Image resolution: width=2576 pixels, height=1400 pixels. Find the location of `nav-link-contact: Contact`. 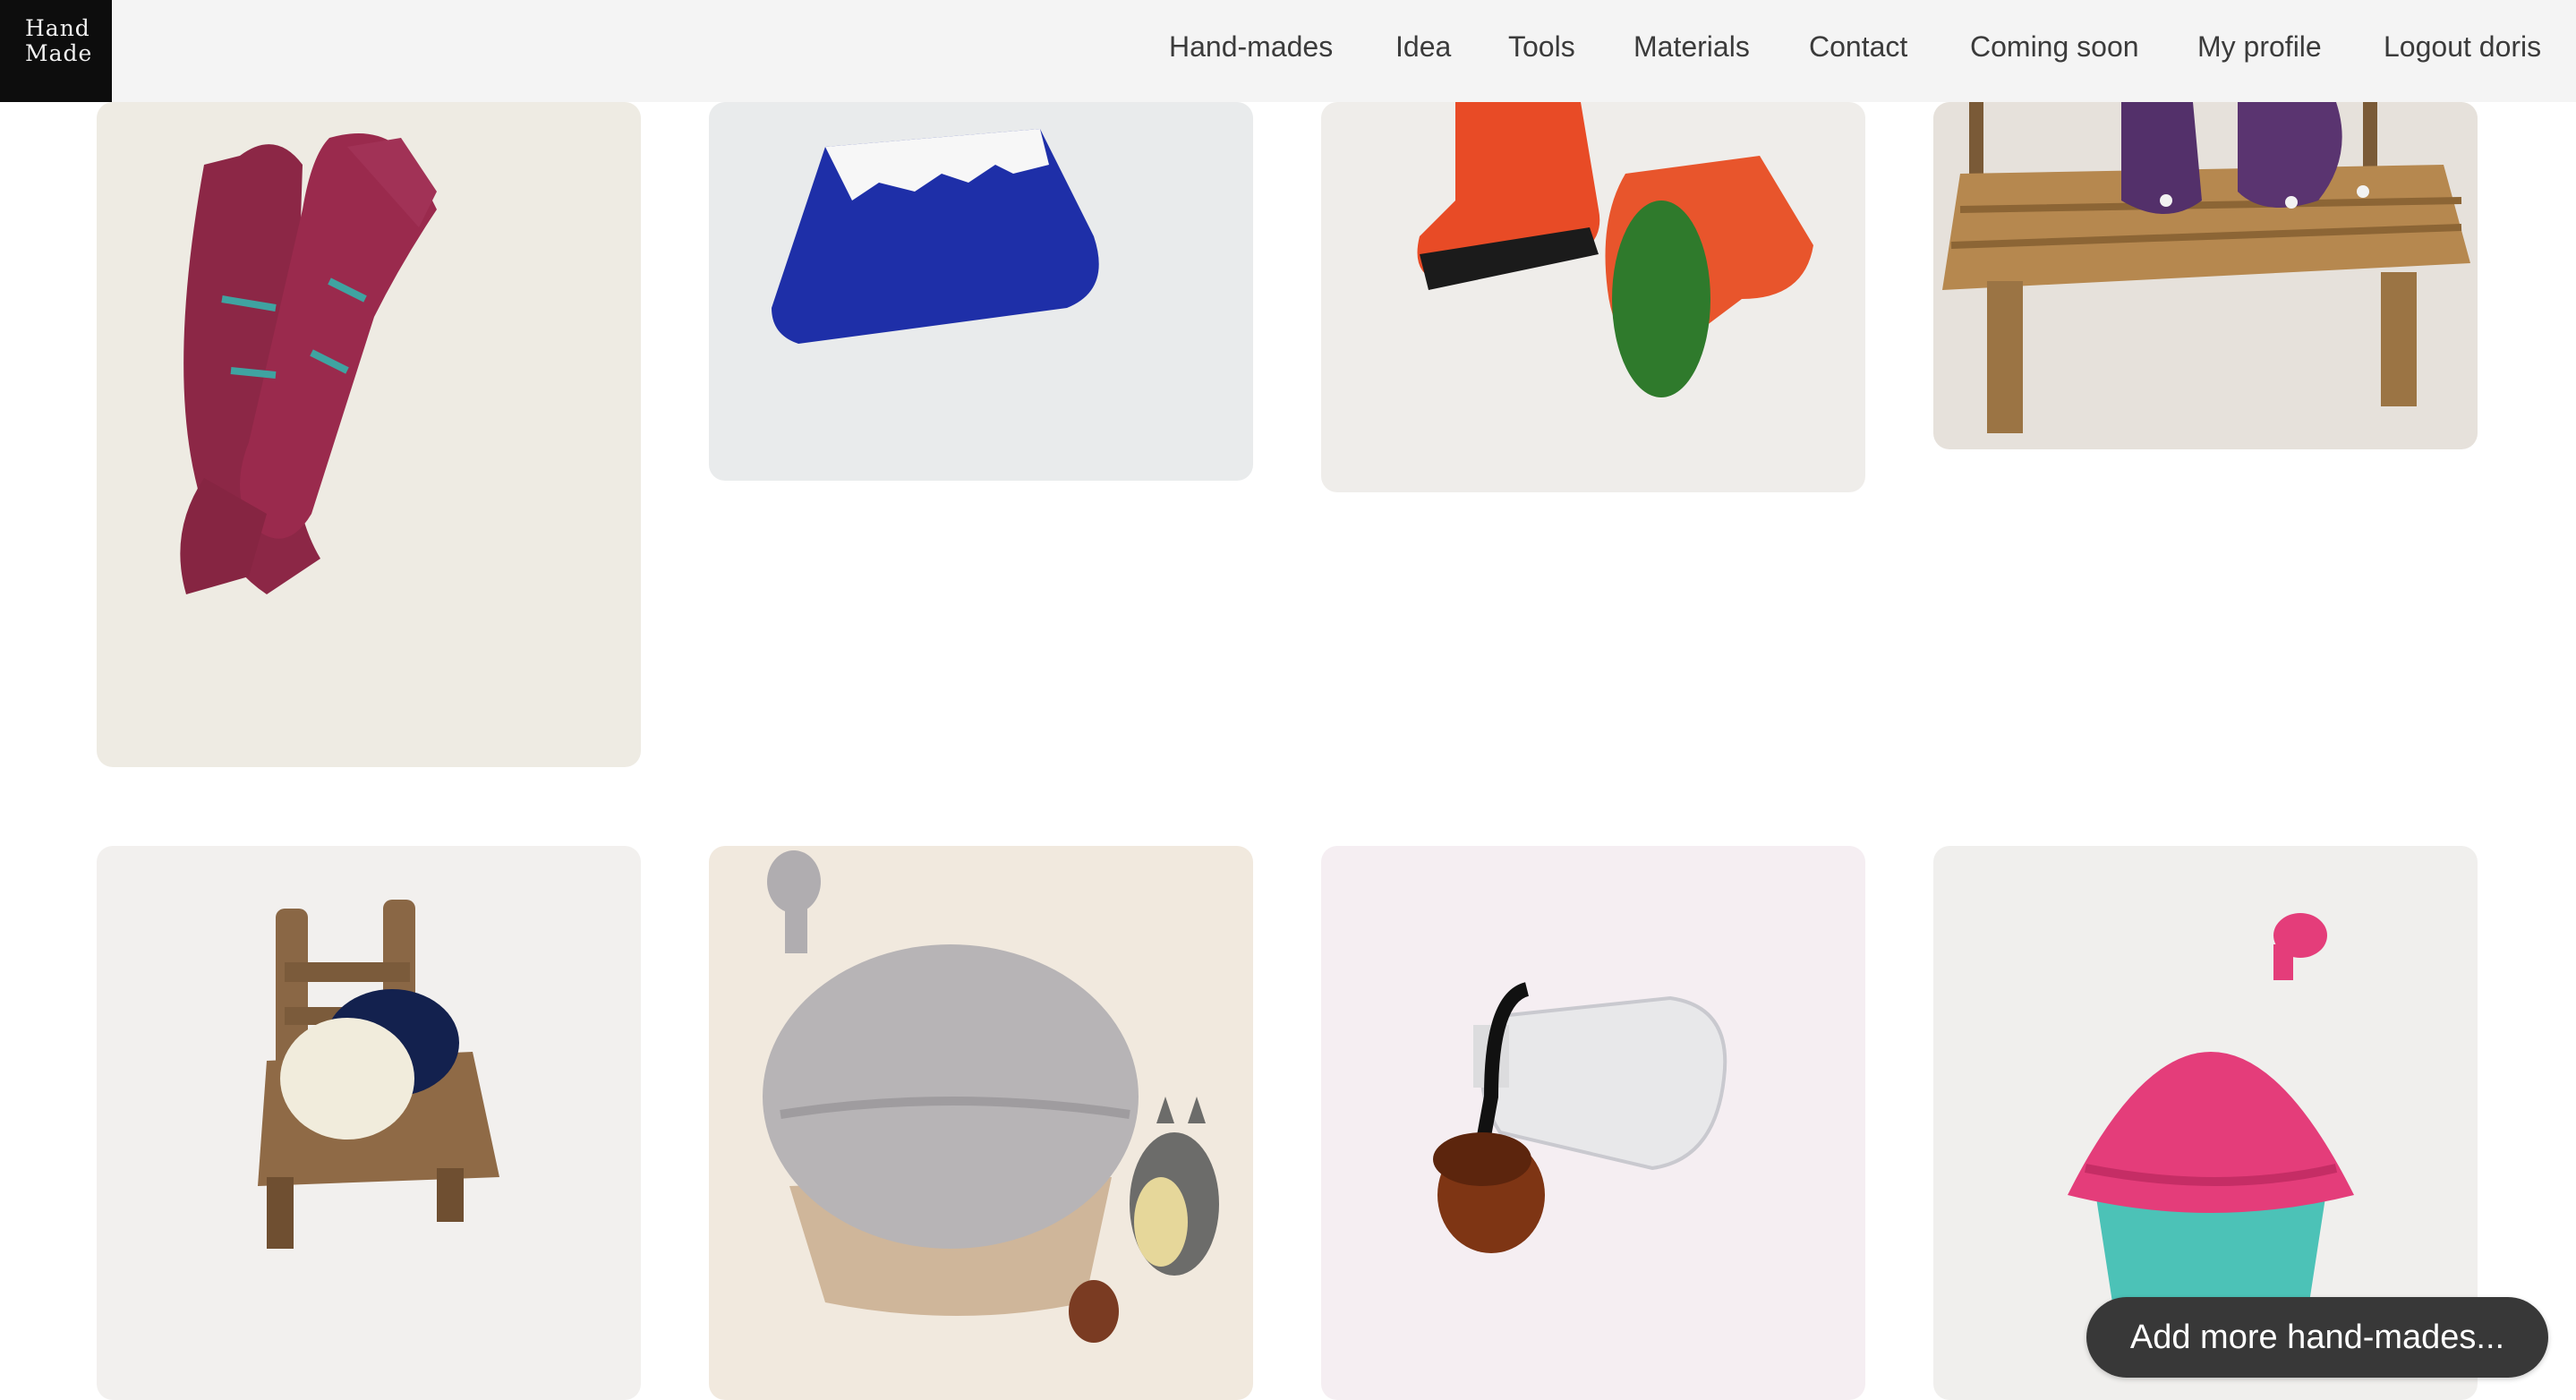

nav-link-contact: Contact is located at coordinates (1858, 46).